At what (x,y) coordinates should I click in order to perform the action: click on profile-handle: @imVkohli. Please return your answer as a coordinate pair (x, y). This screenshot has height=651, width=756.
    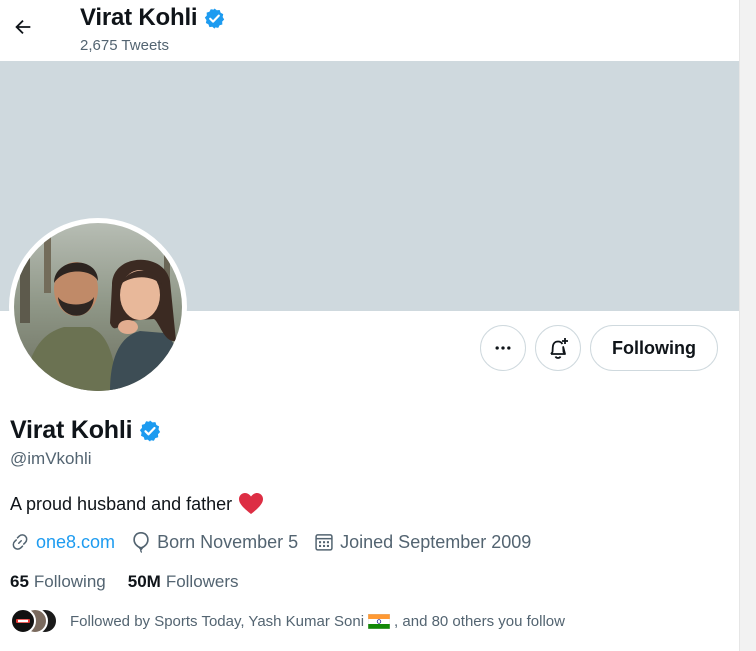
    Looking at the image, I should click on (51, 458).